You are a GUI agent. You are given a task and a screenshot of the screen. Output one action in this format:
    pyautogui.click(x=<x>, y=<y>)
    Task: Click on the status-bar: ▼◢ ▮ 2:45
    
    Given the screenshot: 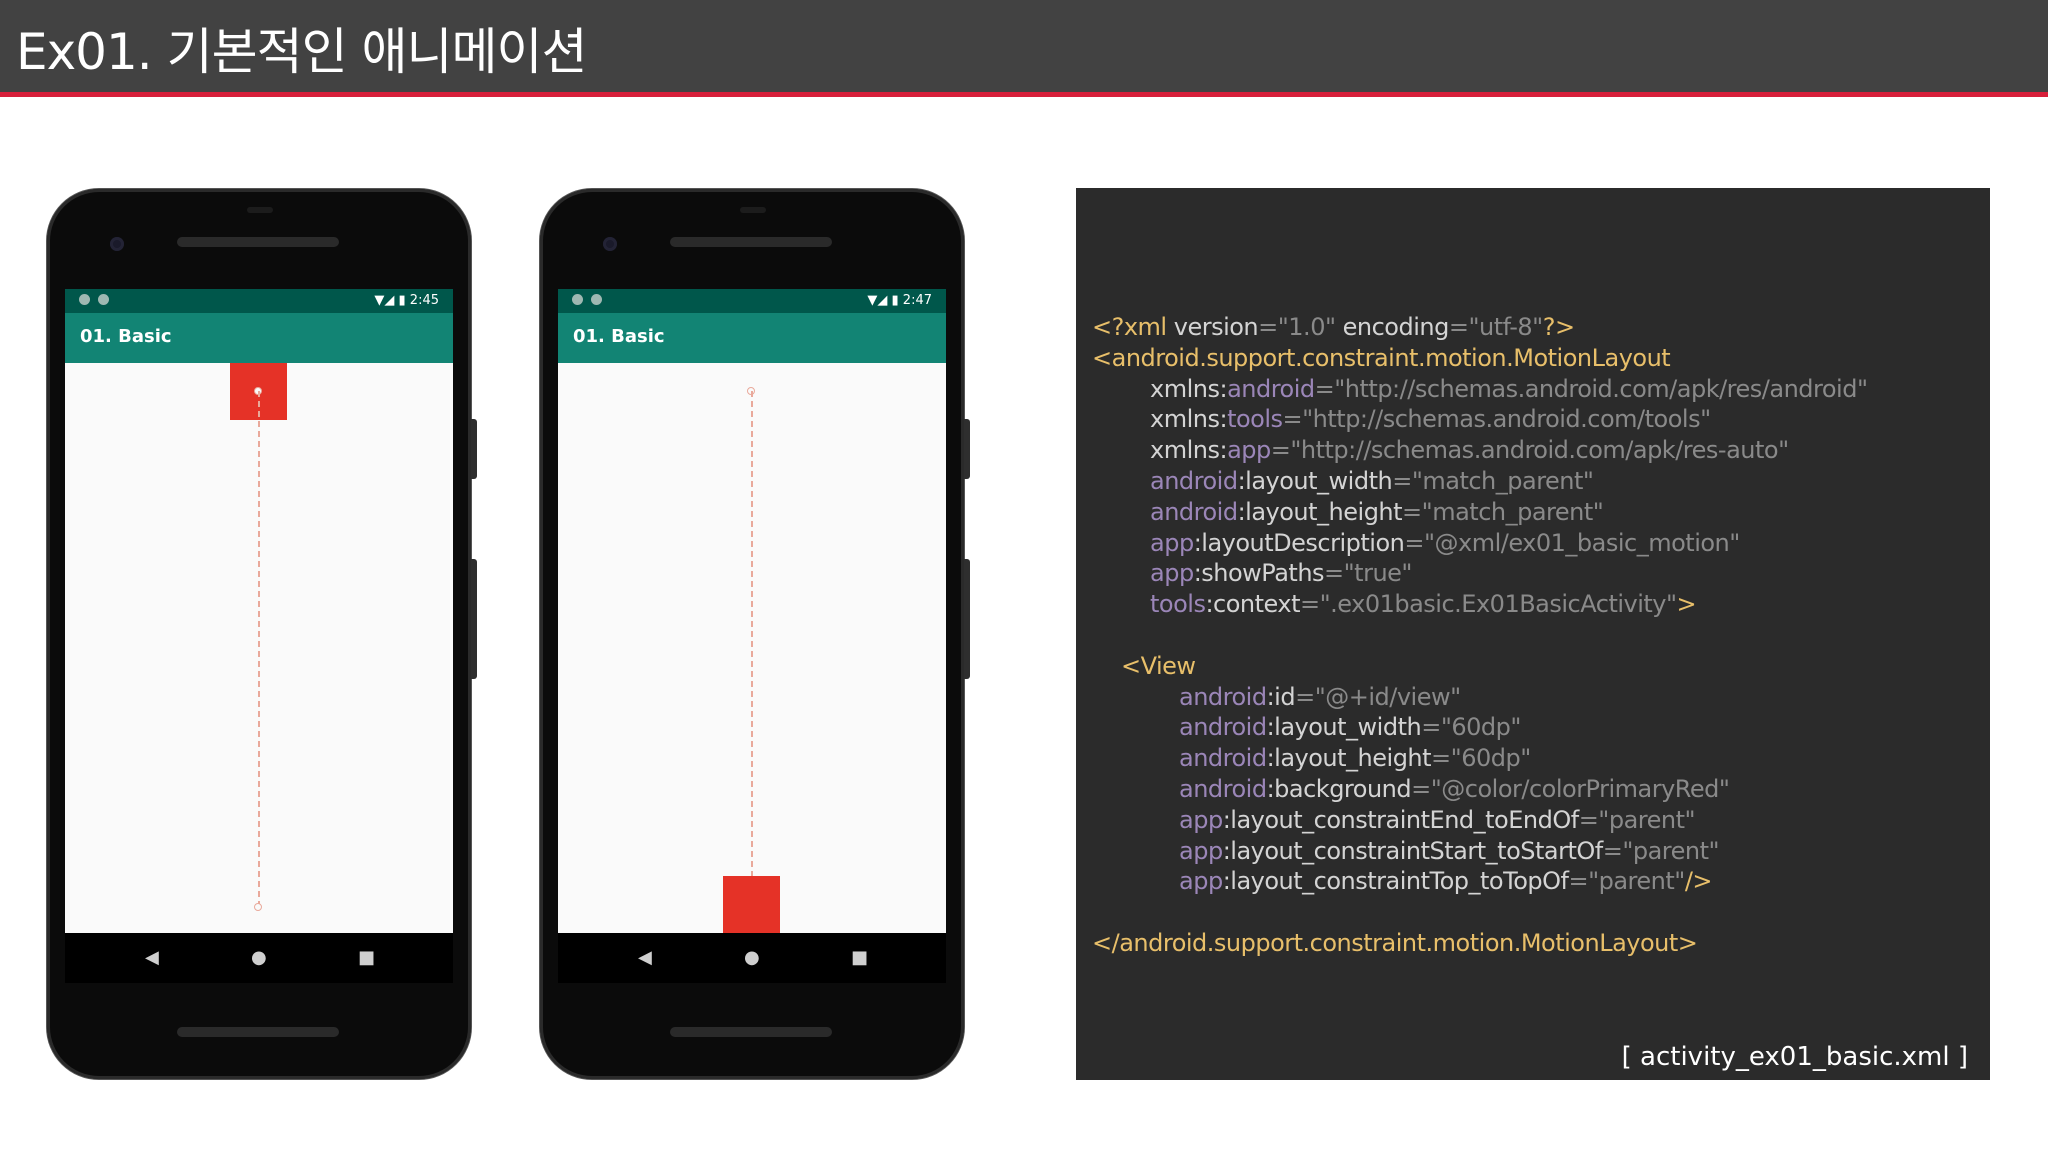 What is the action you would take?
    pyautogui.click(x=259, y=301)
    